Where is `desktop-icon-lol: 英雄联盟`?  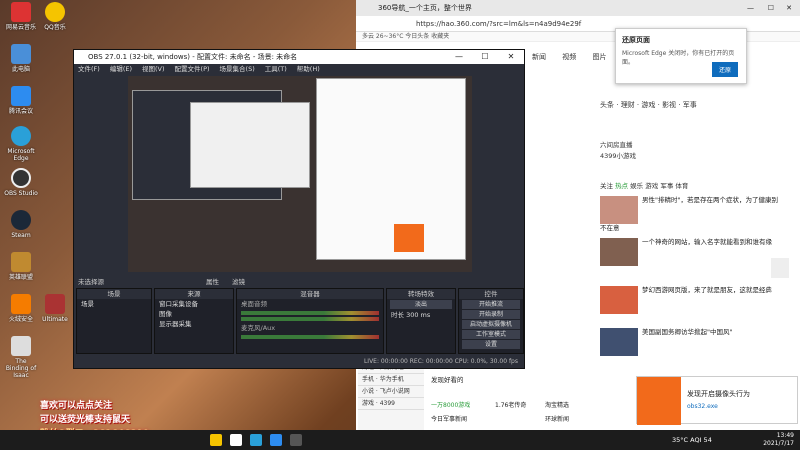 desktop-icon-lol: 英雄联盟 is located at coordinates (21, 266).